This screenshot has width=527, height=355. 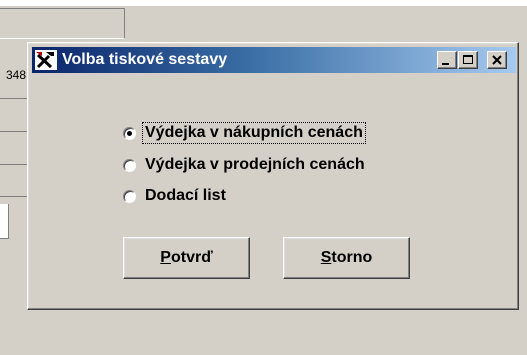 What do you see at coordinates (165, 257) in the screenshot?
I see `confirm-button-accelerator: P` at bounding box center [165, 257].